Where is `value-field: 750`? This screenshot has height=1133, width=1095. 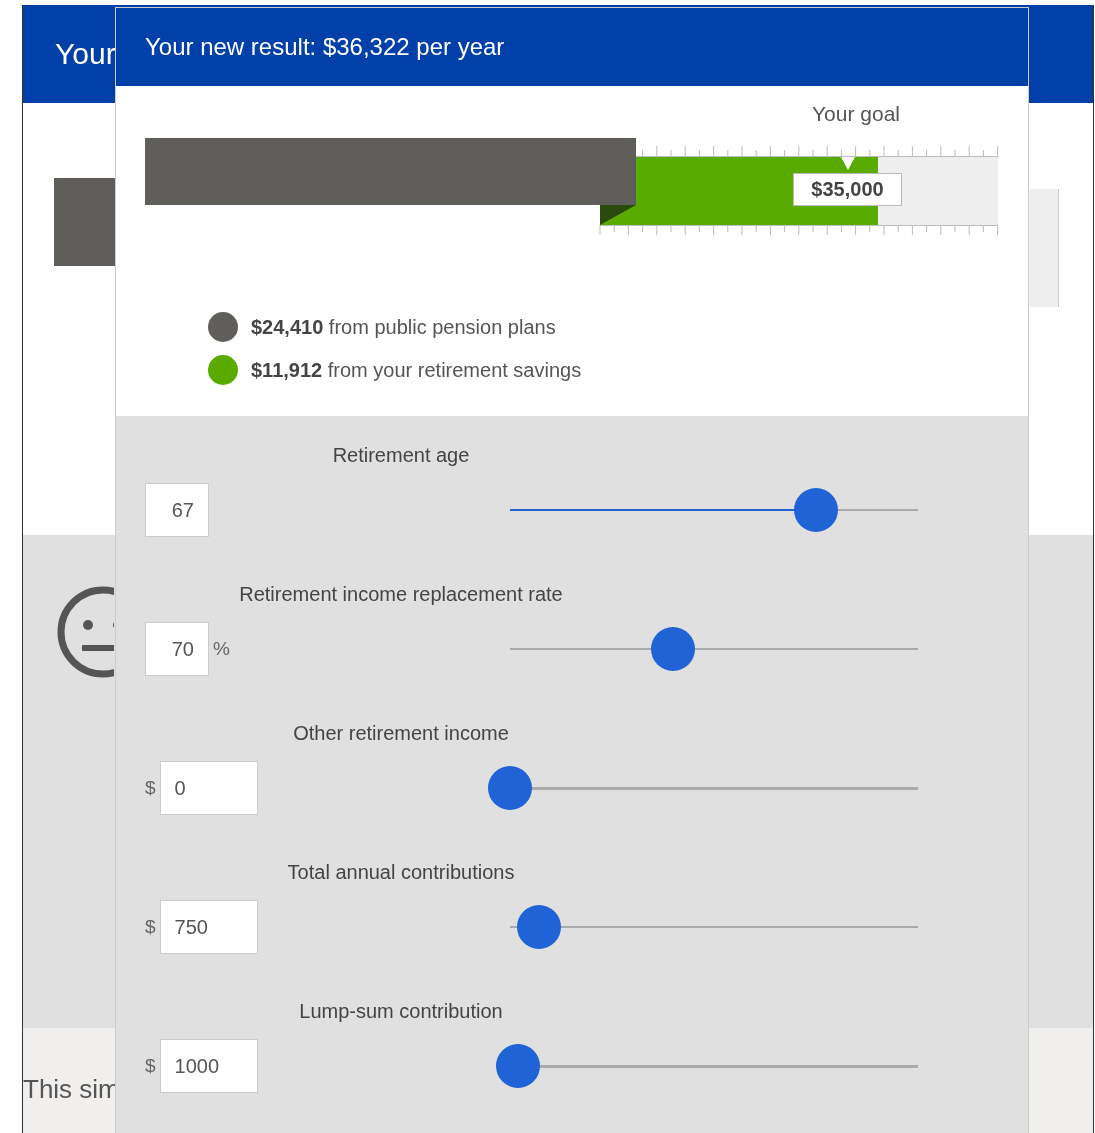 value-field: 750 is located at coordinates (208, 927).